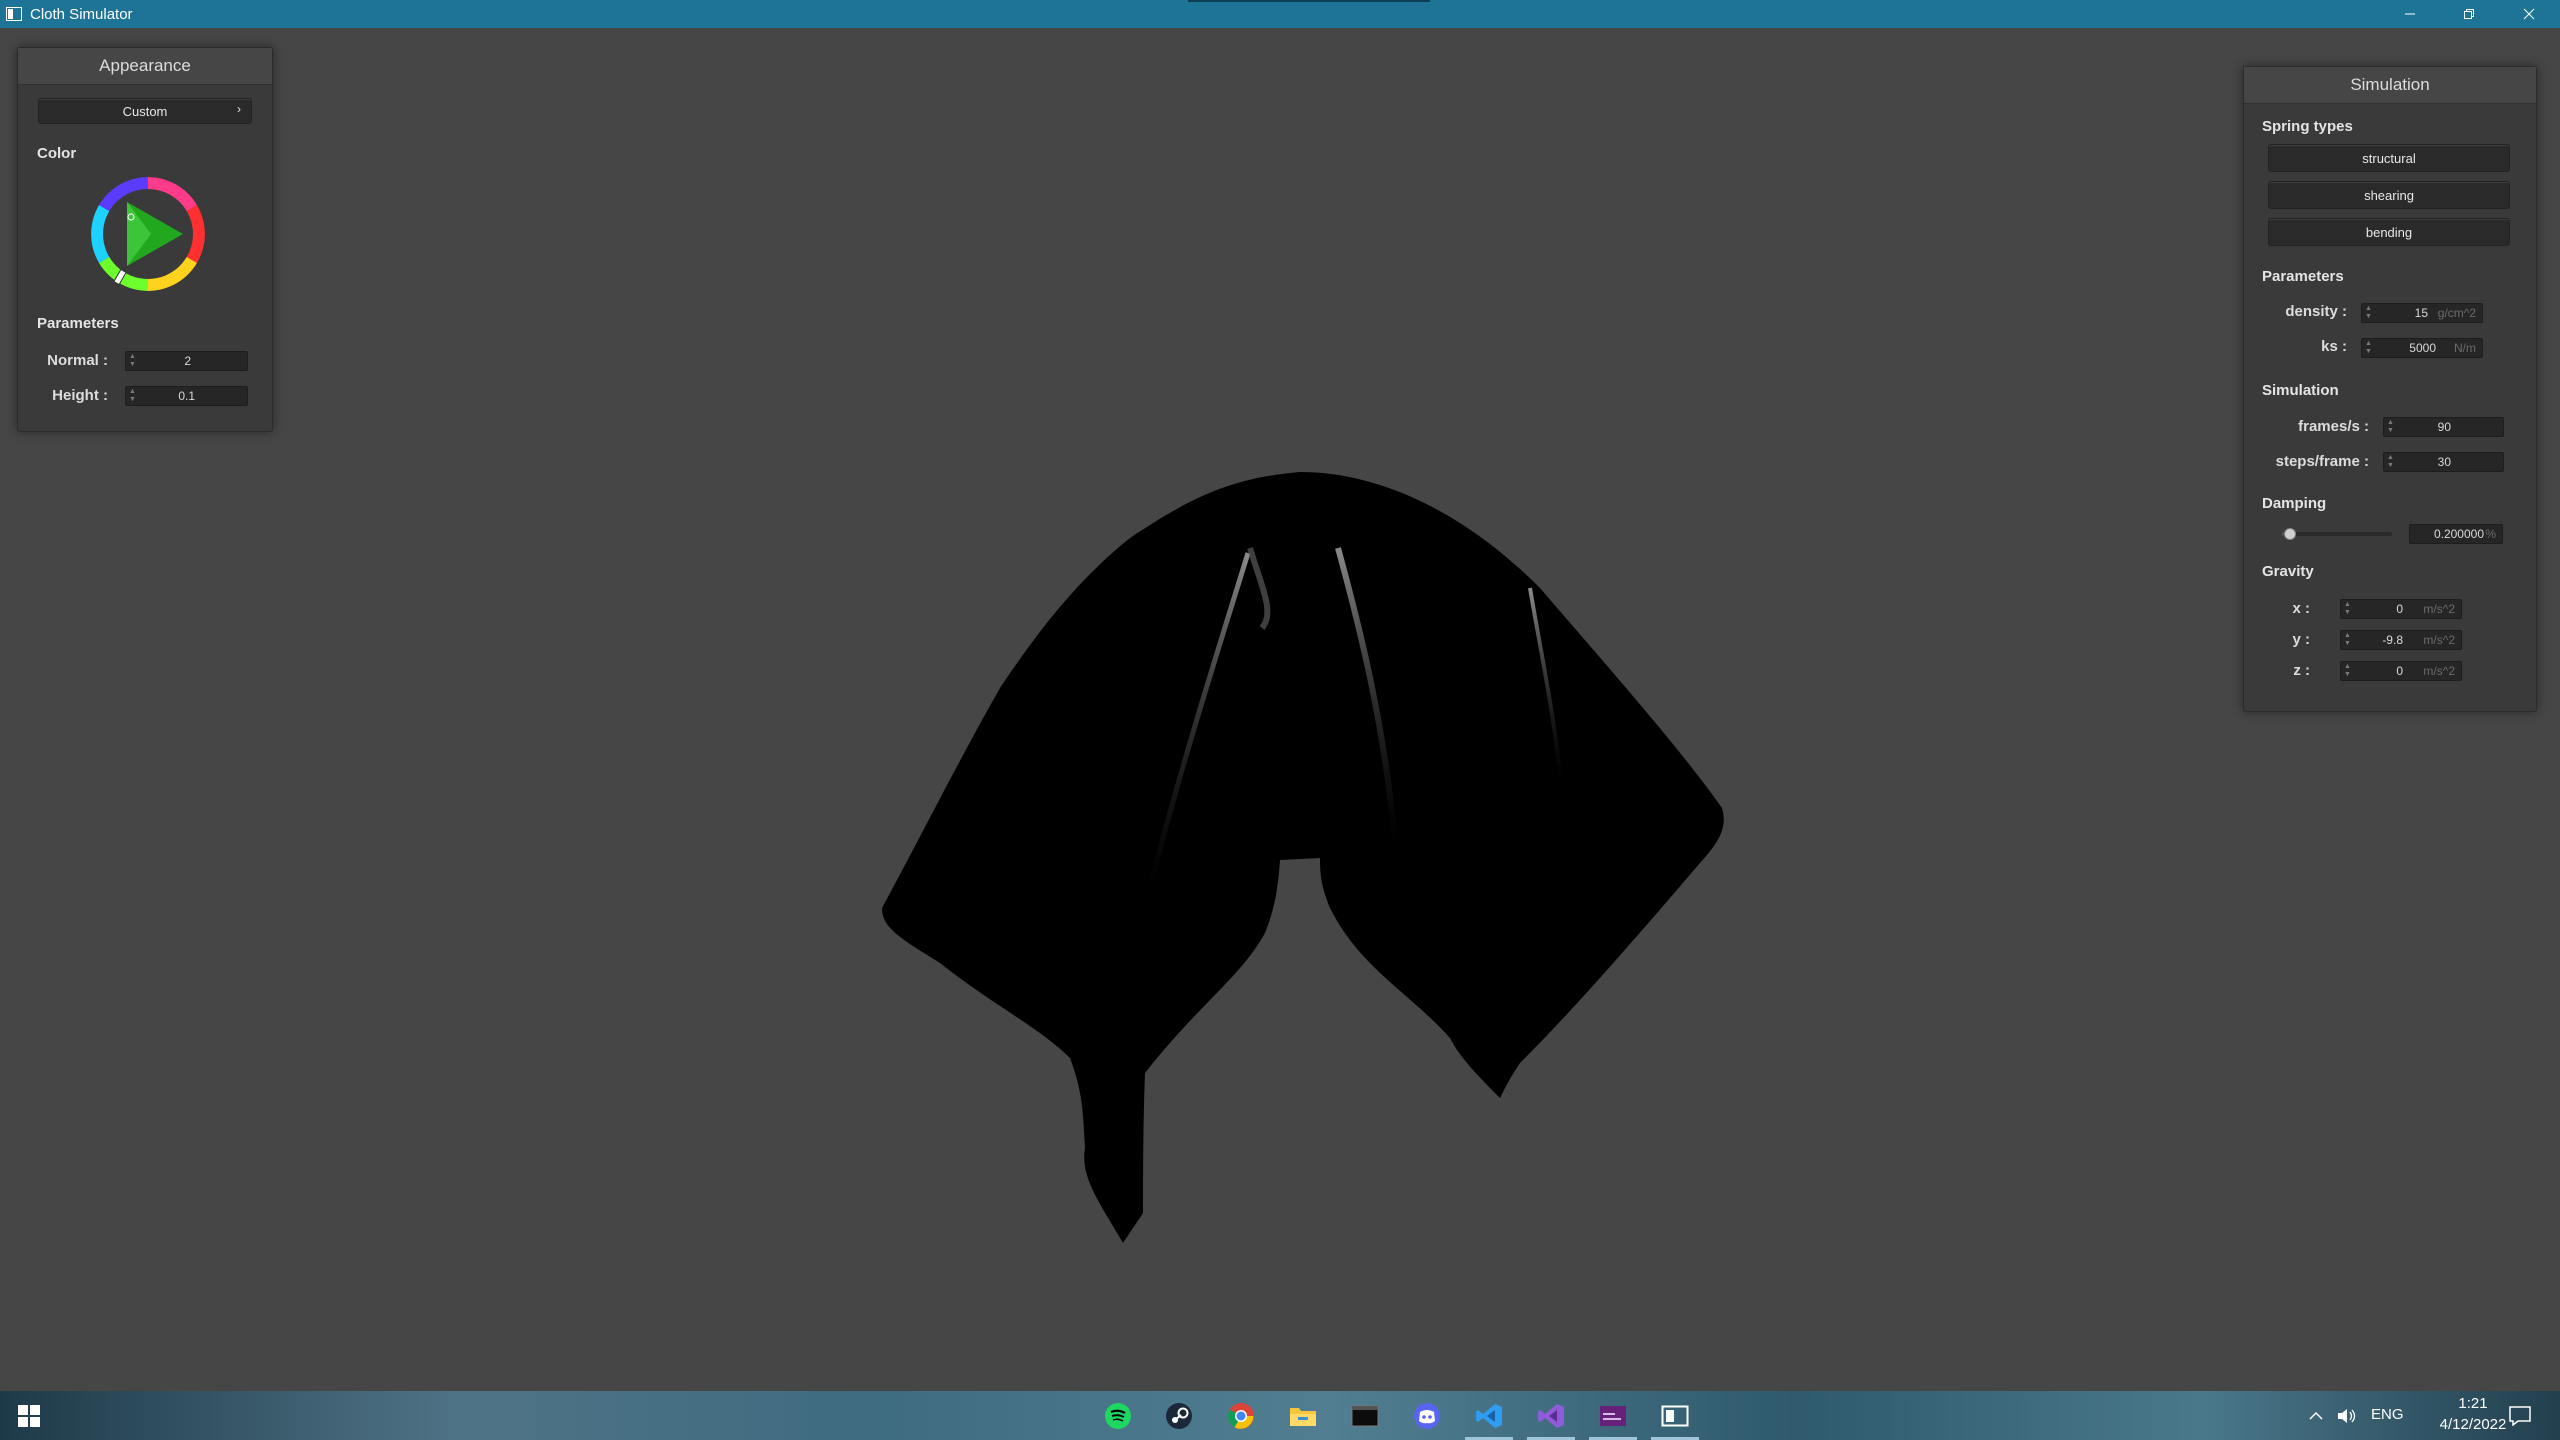 The height and width of the screenshot is (1440, 2560). I want to click on simulation-panel-header: Simulation, so click(2390, 85).